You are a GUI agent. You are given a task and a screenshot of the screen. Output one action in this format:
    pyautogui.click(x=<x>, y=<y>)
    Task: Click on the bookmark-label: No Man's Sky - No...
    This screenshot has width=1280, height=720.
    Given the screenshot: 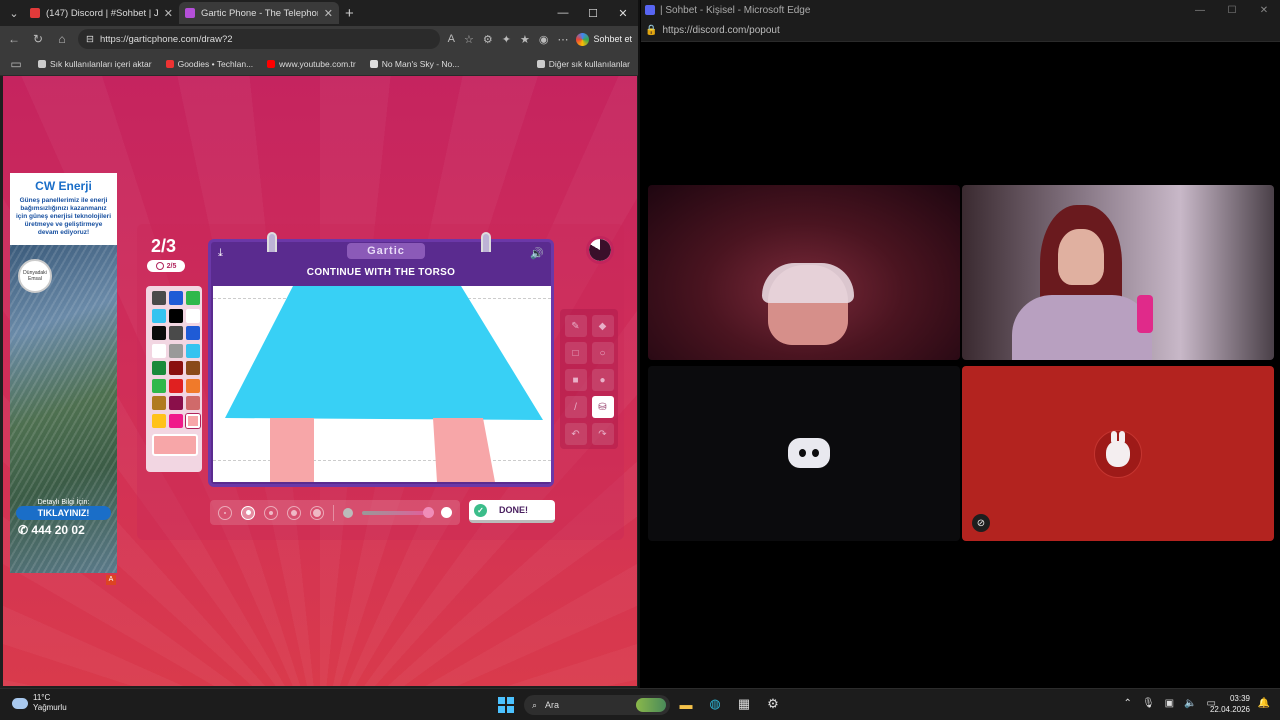 What is the action you would take?
    pyautogui.click(x=420, y=63)
    